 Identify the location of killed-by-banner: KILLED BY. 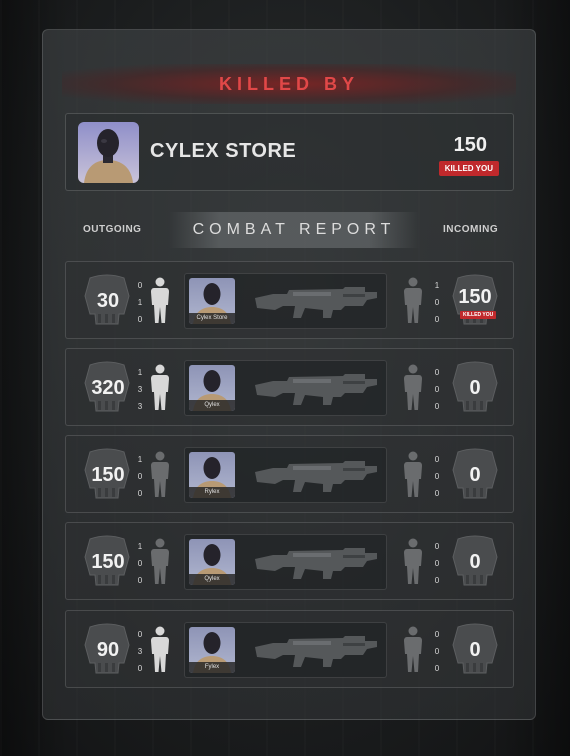
(289, 84).